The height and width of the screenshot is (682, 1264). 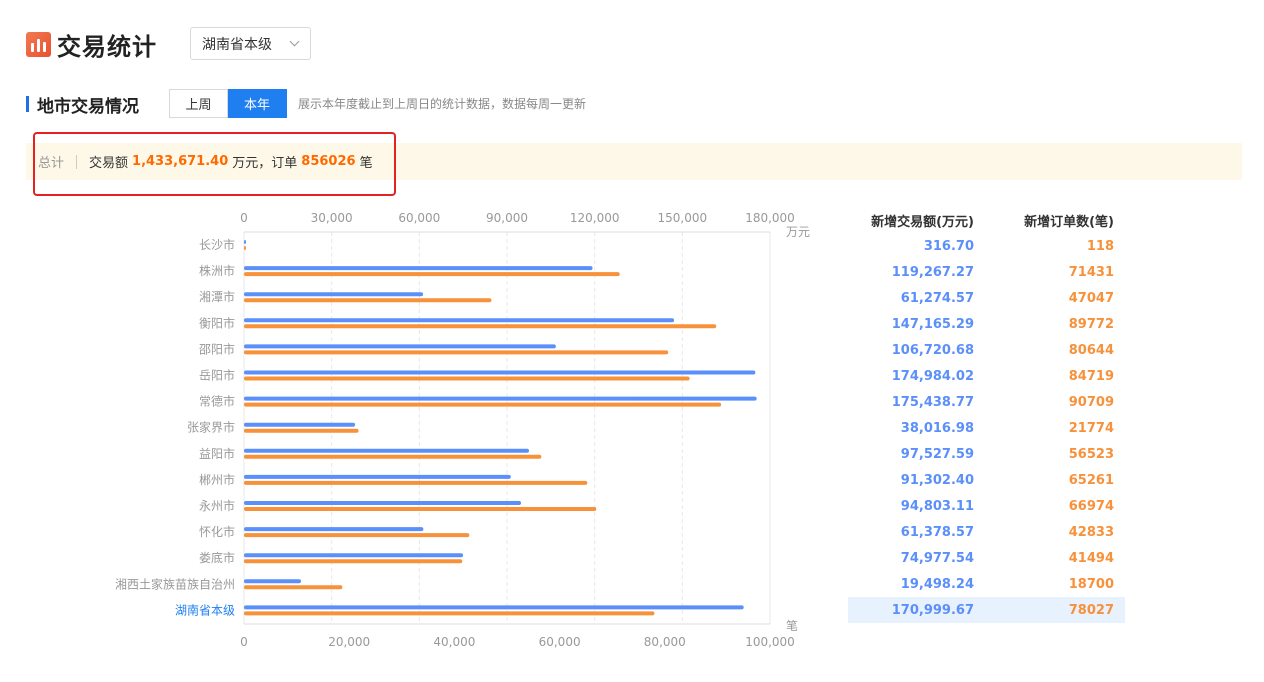 What do you see at coordinates (198, 103) in the screenshot?
I see `tab-last-week: 上周` at bounding box center [198, 103].